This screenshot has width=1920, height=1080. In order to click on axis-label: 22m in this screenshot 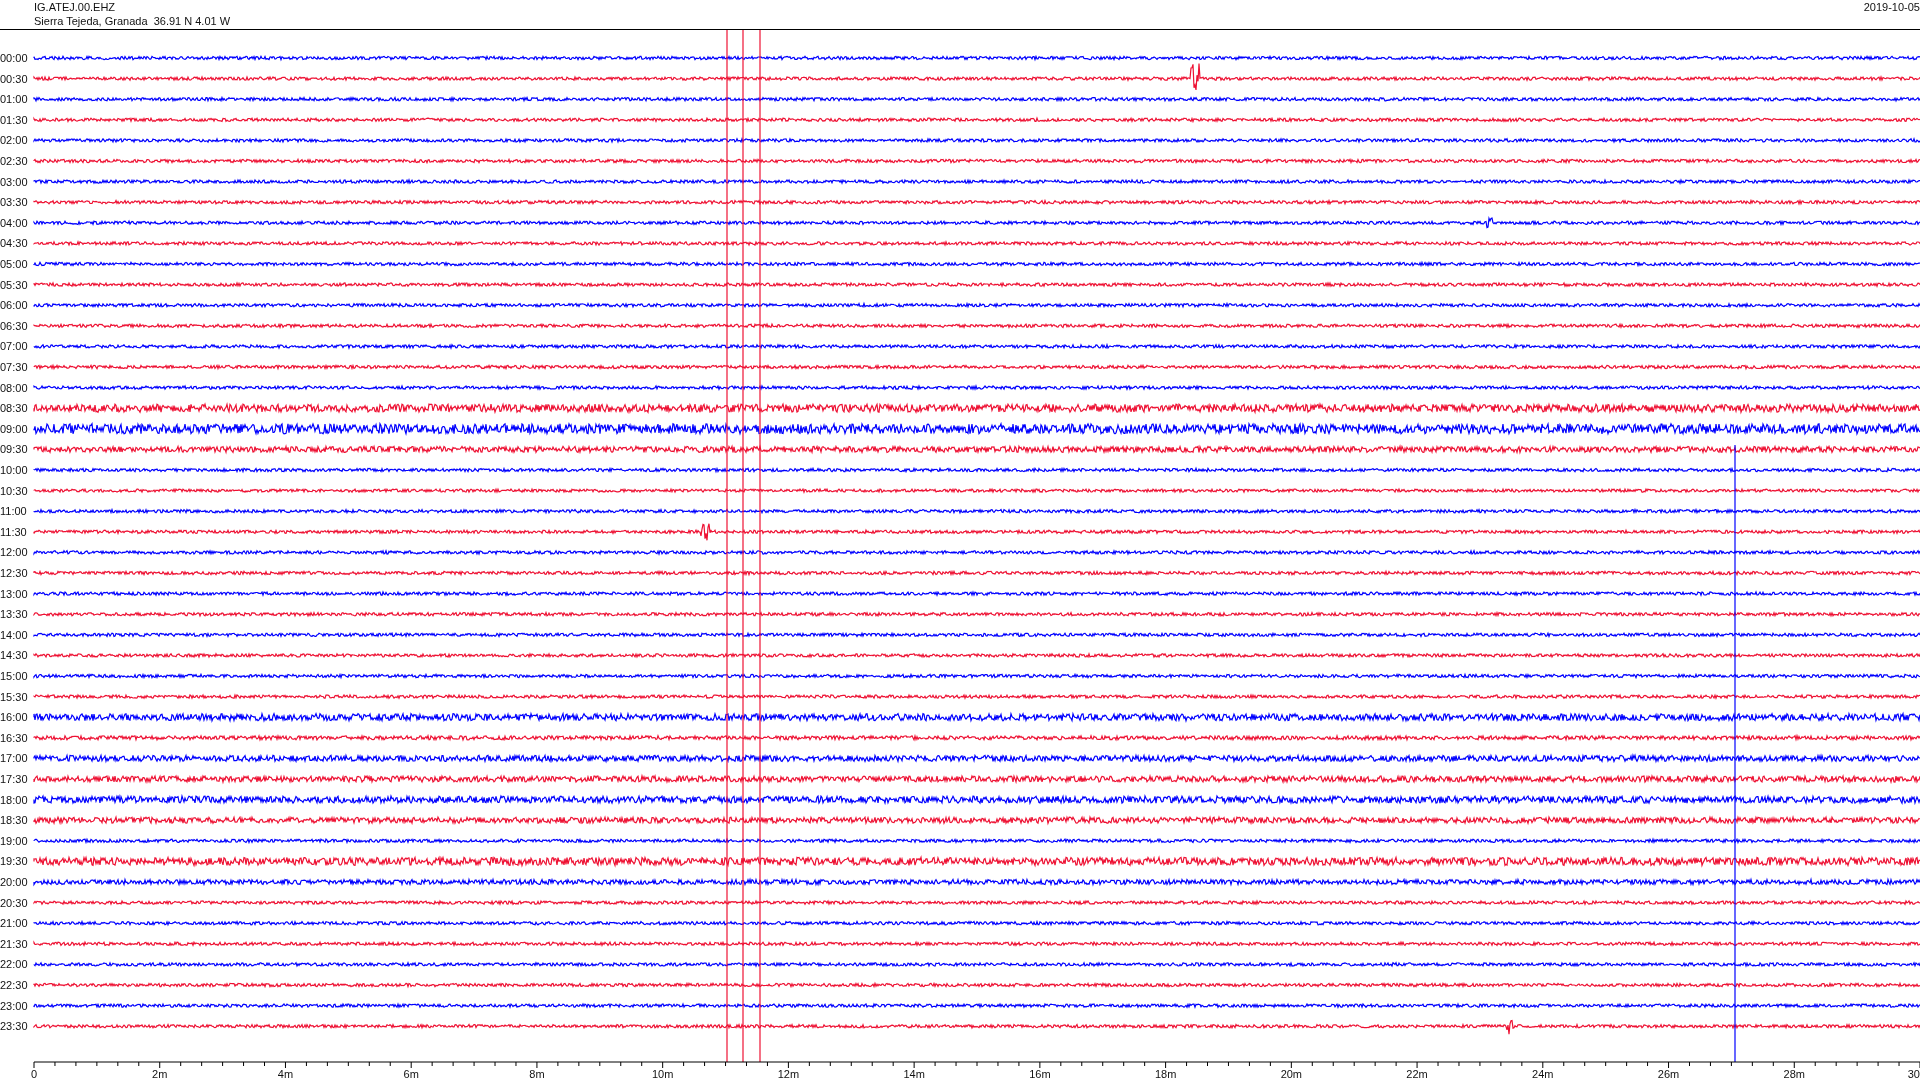, I will do `click(1417, 1074)`.